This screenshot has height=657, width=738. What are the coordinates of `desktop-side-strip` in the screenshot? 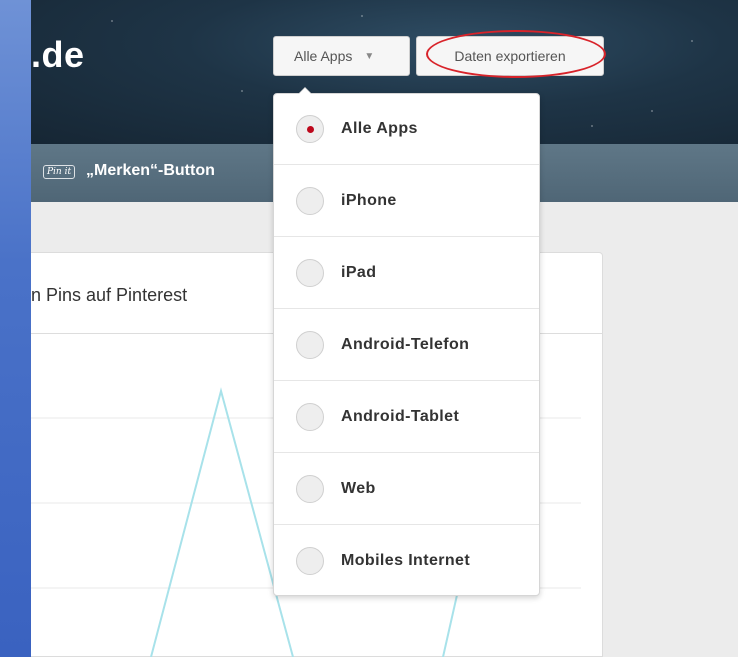 It's located at (15, 328).